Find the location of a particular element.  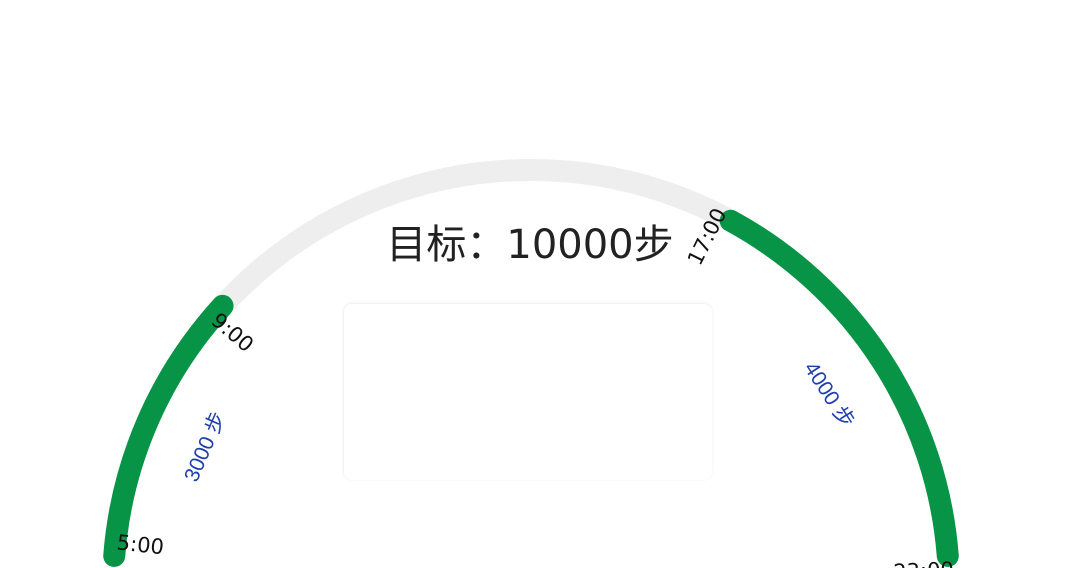

segment-start-time-label: 5:00 is located at coordinates (141, 544).